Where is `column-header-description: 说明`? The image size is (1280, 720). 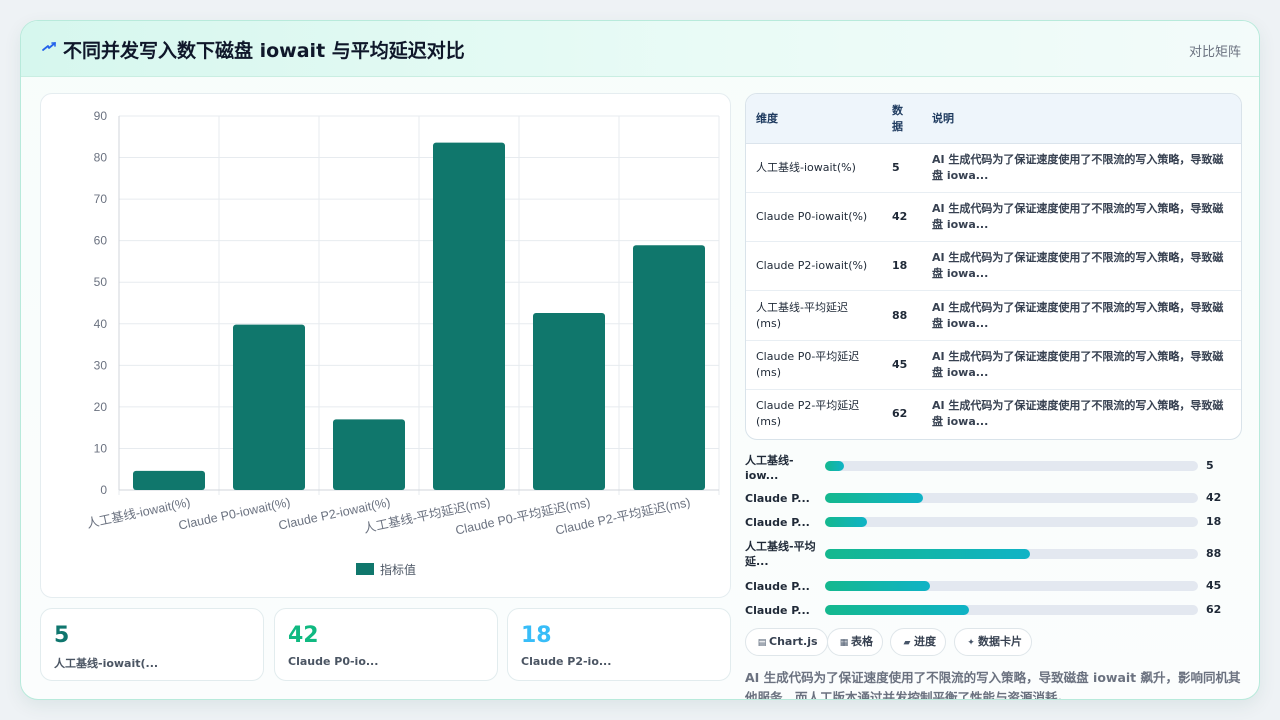 column-header-description: 说明 is located at coordinates (1081, 119).